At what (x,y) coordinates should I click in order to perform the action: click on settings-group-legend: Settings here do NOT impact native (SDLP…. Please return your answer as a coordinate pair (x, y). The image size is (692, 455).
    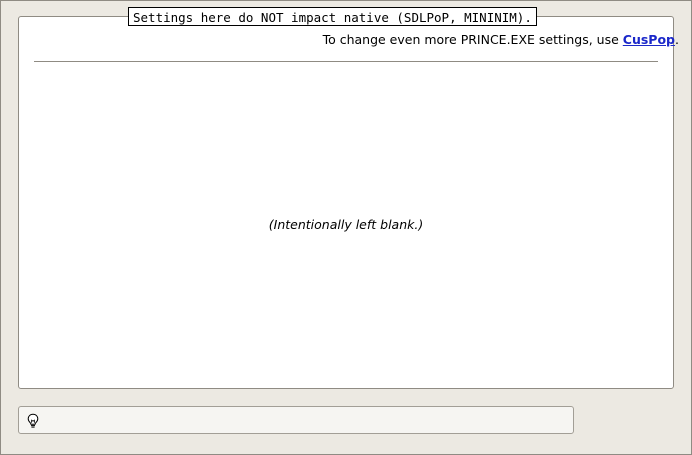
    Looking at the image, I should click on (332, 16).